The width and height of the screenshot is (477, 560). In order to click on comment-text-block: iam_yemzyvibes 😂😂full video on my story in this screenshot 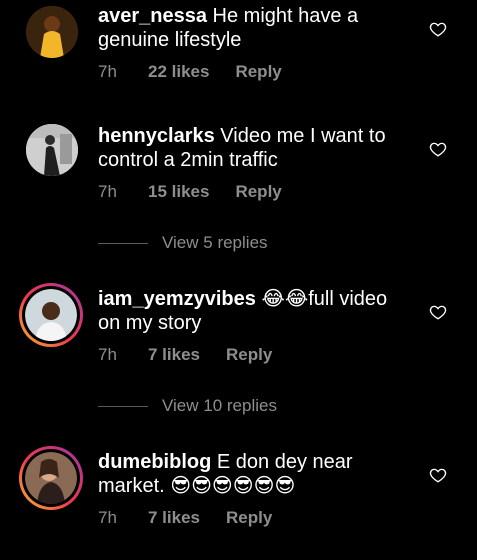, I will do `click(253, 311)`.